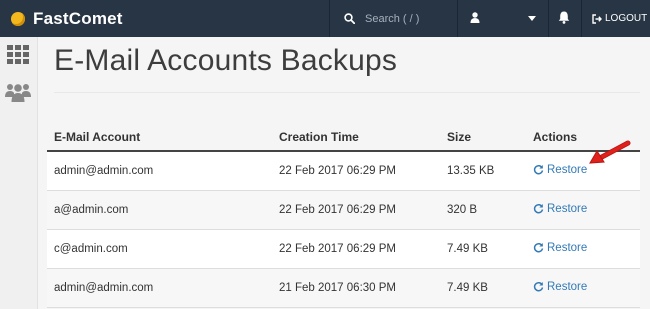 The image size is (650, 309). I want to click on title-divider, so click(347, 92).